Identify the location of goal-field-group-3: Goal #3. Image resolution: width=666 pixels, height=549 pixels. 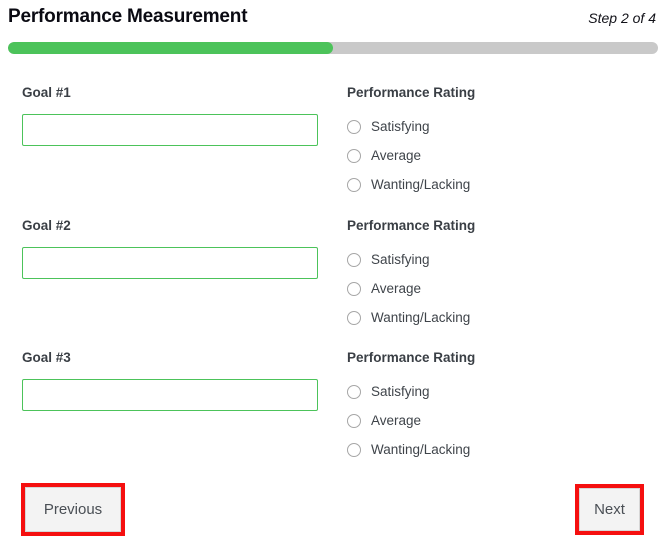
(170, 380).